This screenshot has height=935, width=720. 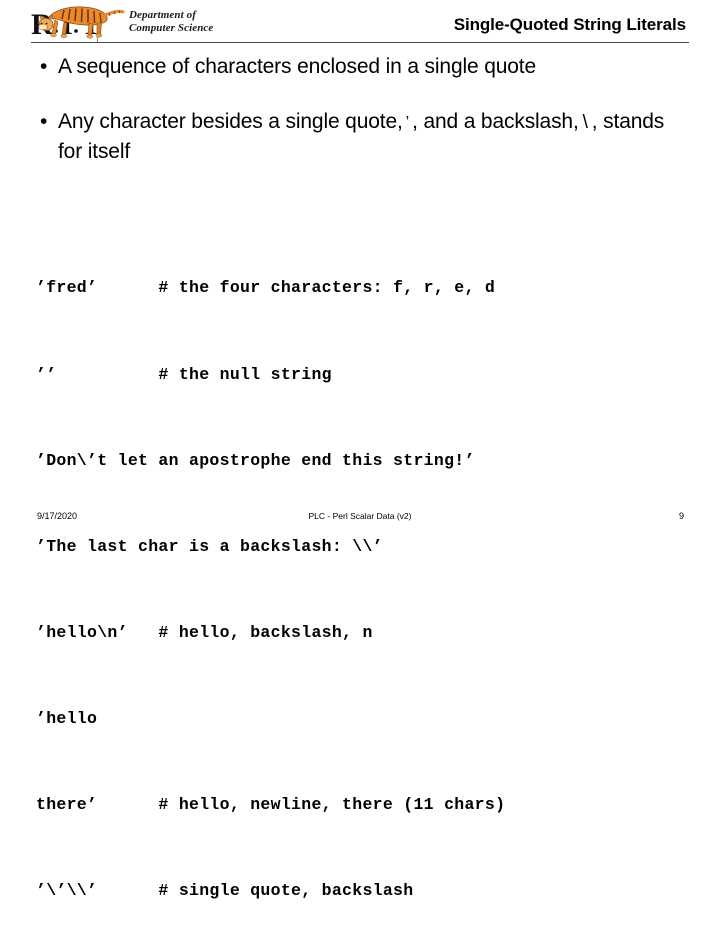 What do you see at coordinates (204, 632) in the screenshot?
I see `code-line: ’hello\n’ # hello, backslash, n` at bounding box center [204, 632].